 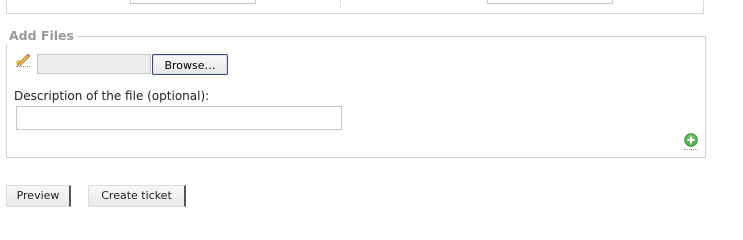 I want to click on add-files-legend: Add Files, so click(x=41, y=36).